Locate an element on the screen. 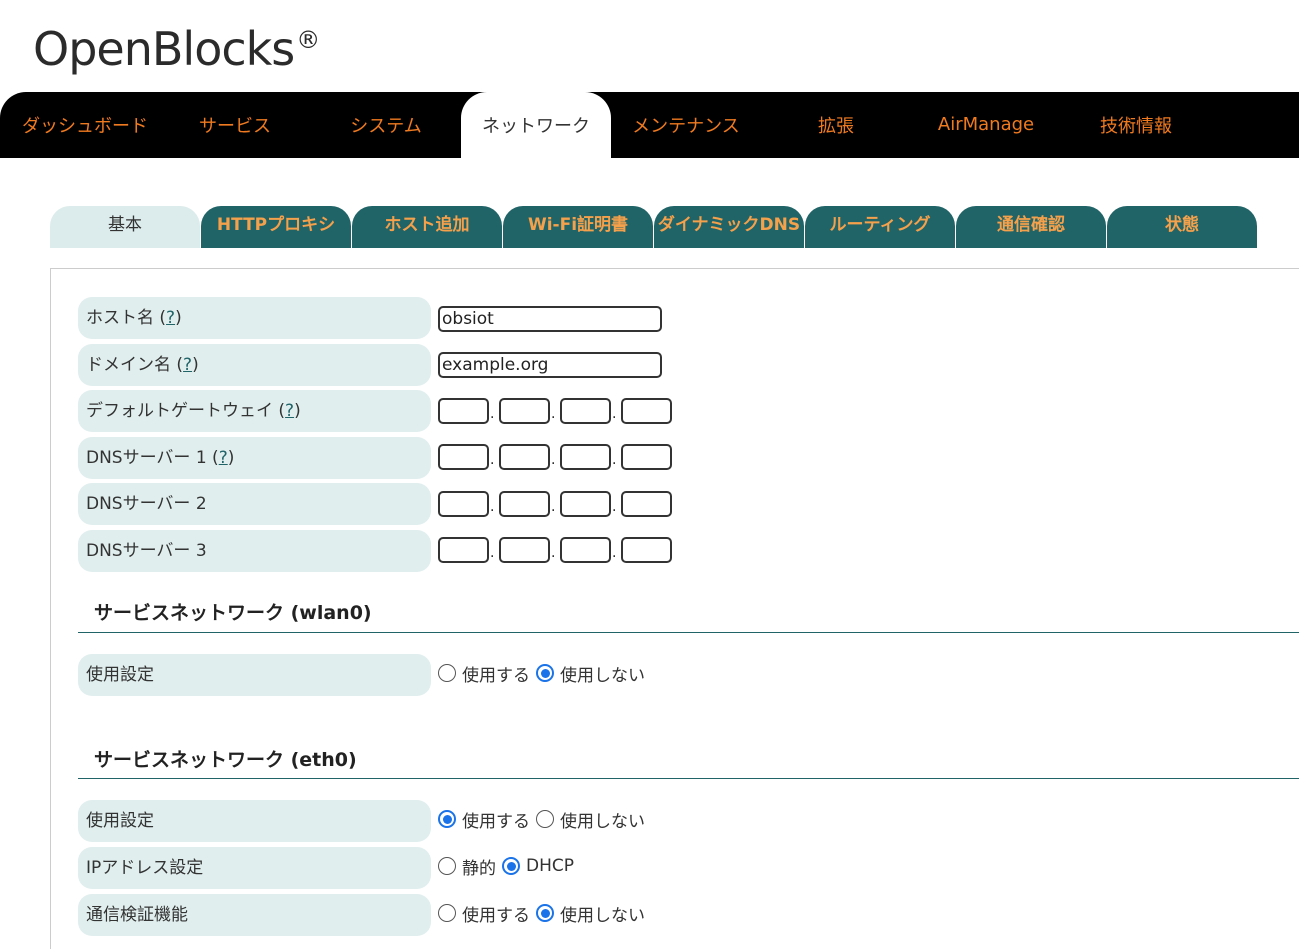 The height and width of the screenshot is (949, 1299). eth0-verify-disable-radio is located at coordinates (545, 913).